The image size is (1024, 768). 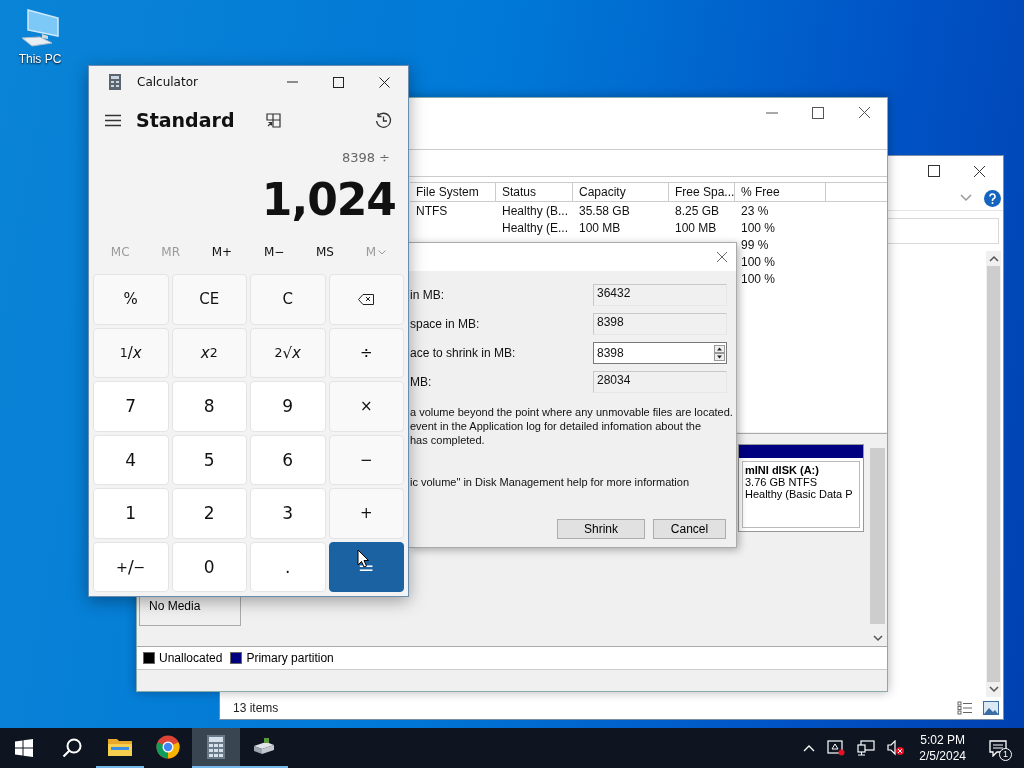 What do you see at coordinates (288, 299) in the screenshot?
I see `calculator-key: C` at bounding box center [288, 299].